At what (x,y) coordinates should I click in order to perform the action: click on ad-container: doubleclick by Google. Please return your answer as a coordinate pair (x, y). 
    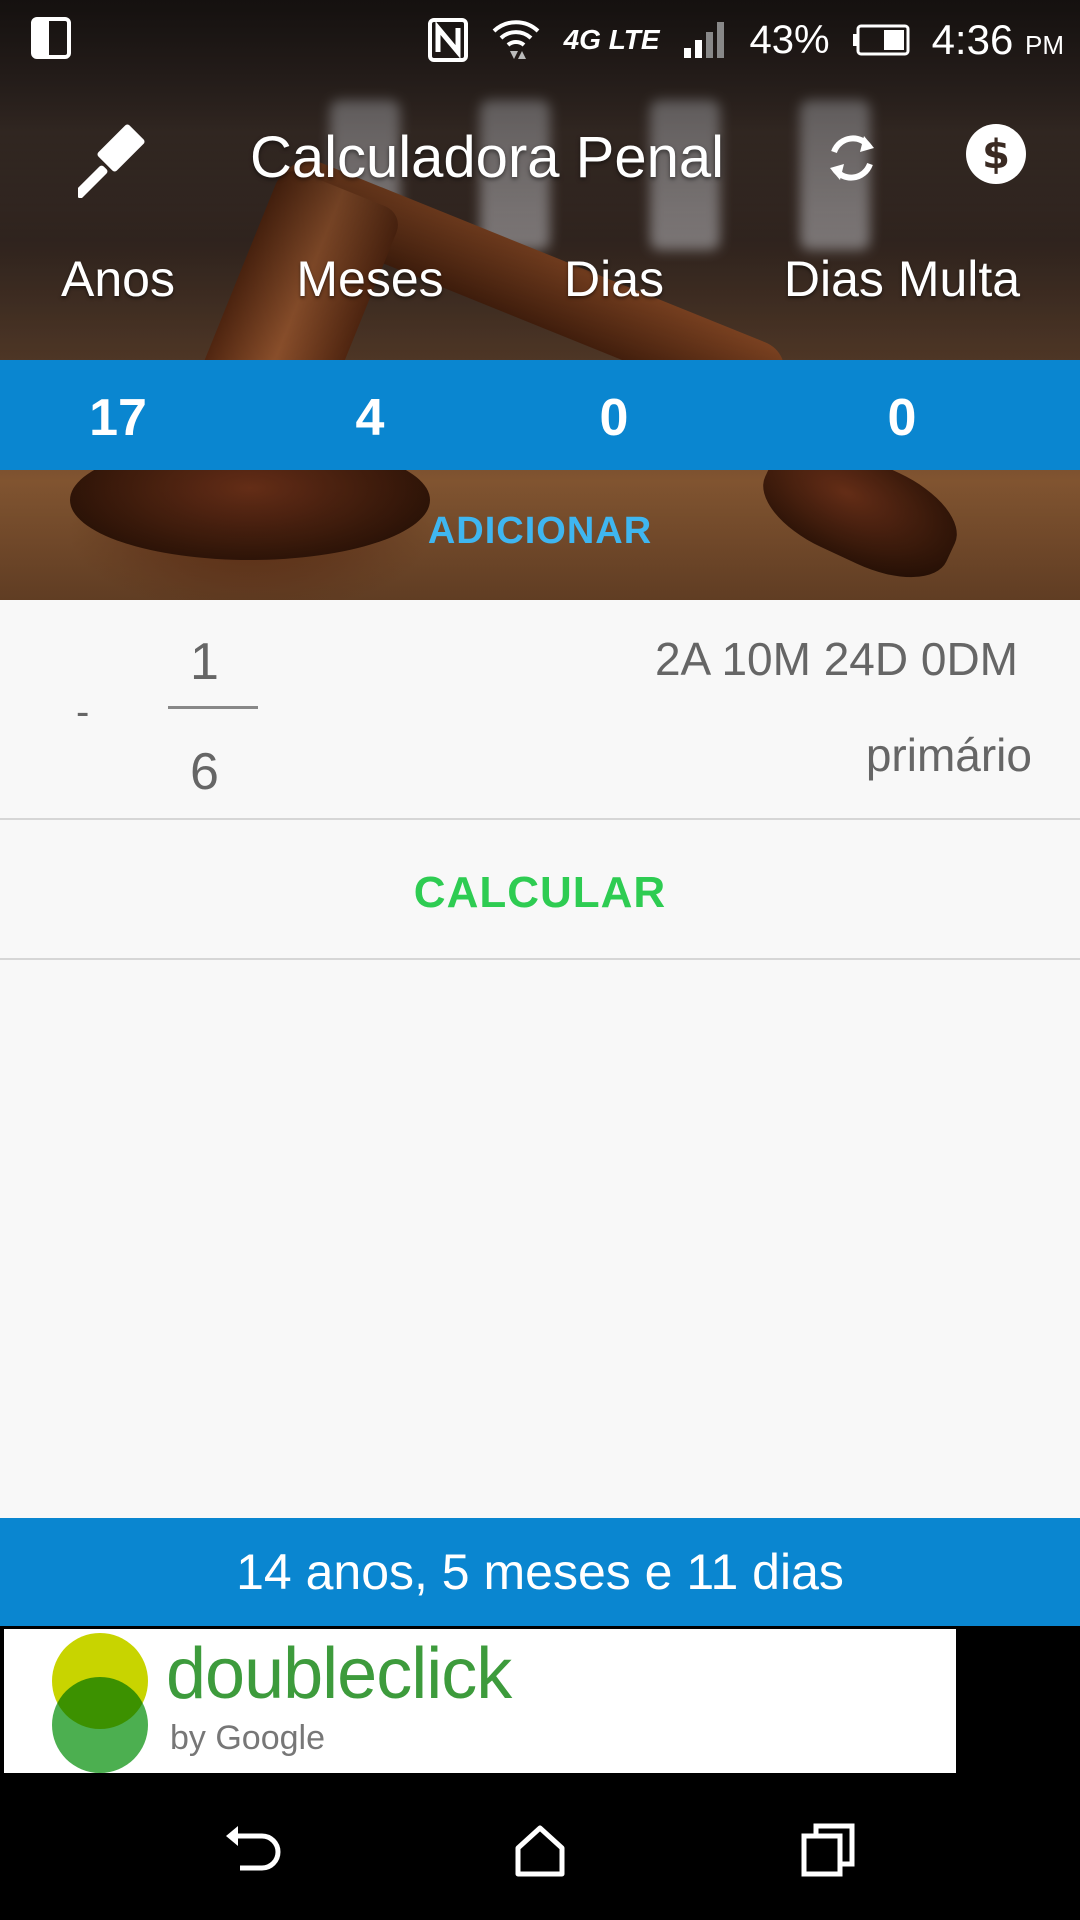
    Looking at the image, I should click on (540, 1702).